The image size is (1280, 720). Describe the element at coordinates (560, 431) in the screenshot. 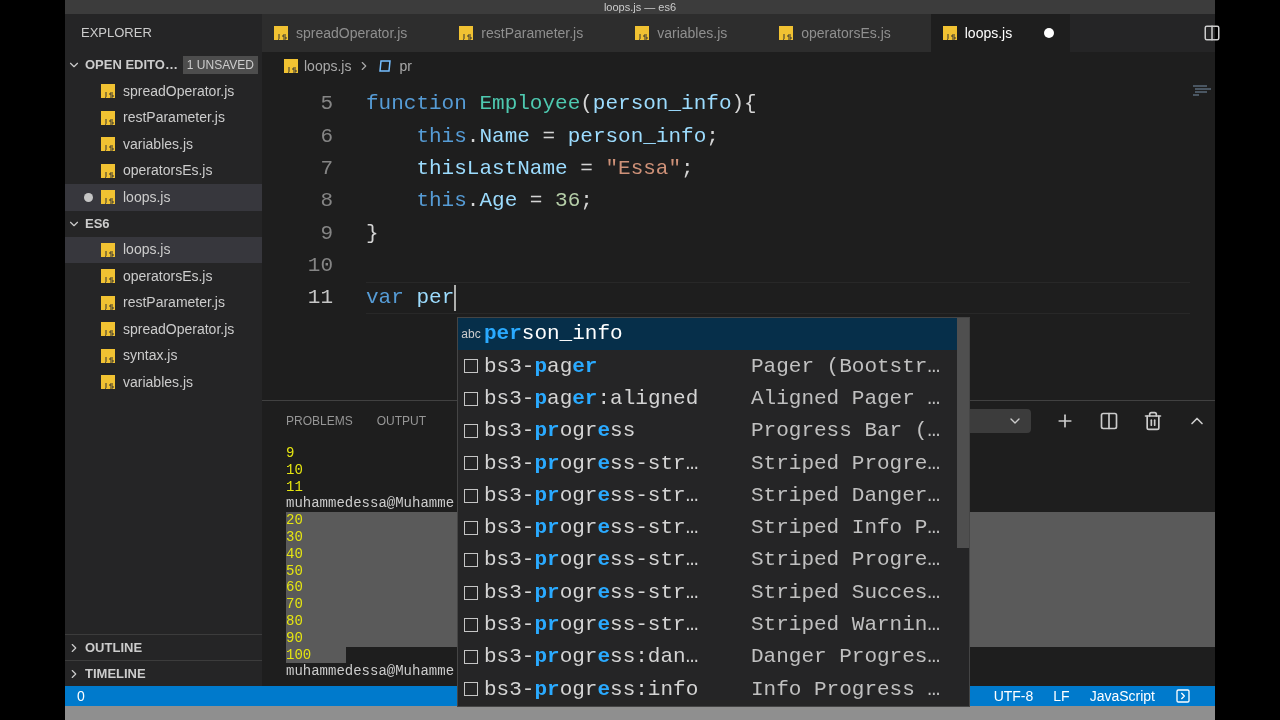

I see `suggestion-label: bs3-progress` at that location.